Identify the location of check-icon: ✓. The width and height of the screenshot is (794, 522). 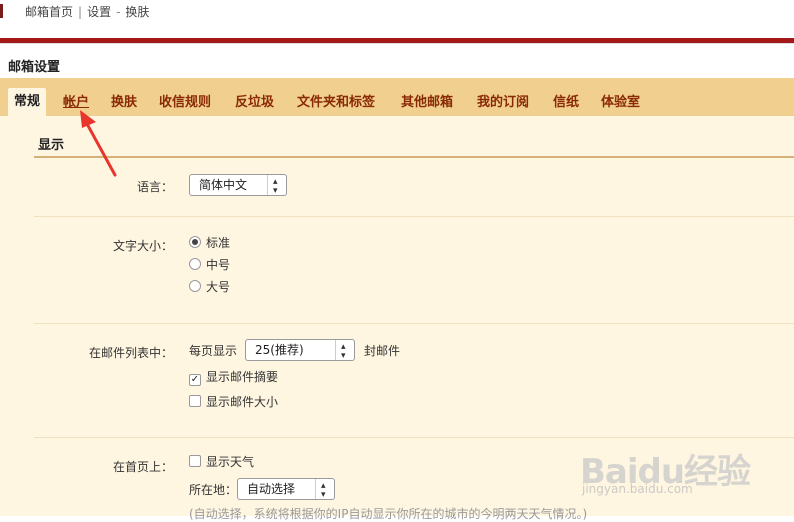
(195, 380).